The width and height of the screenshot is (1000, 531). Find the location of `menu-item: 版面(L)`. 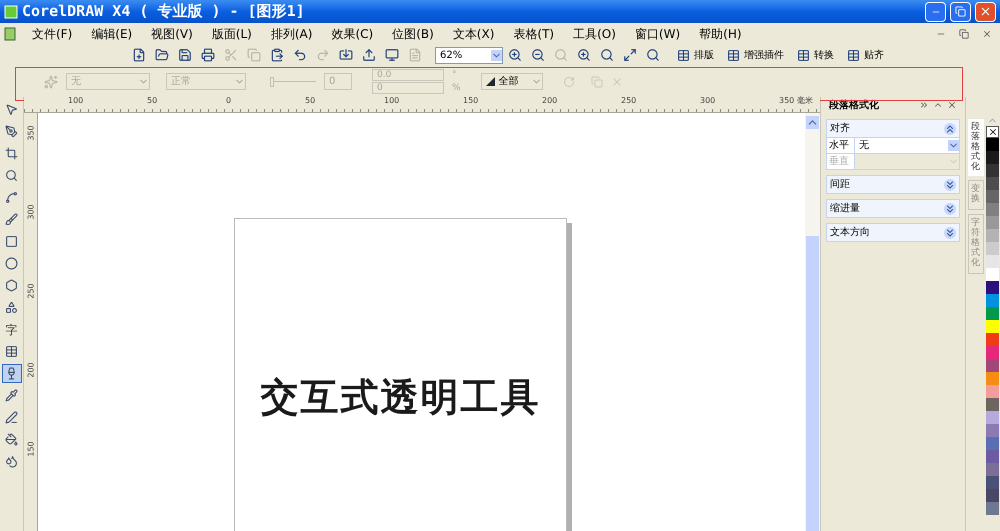

menu-item: 版面(L) is located at coordinates (231, 33).